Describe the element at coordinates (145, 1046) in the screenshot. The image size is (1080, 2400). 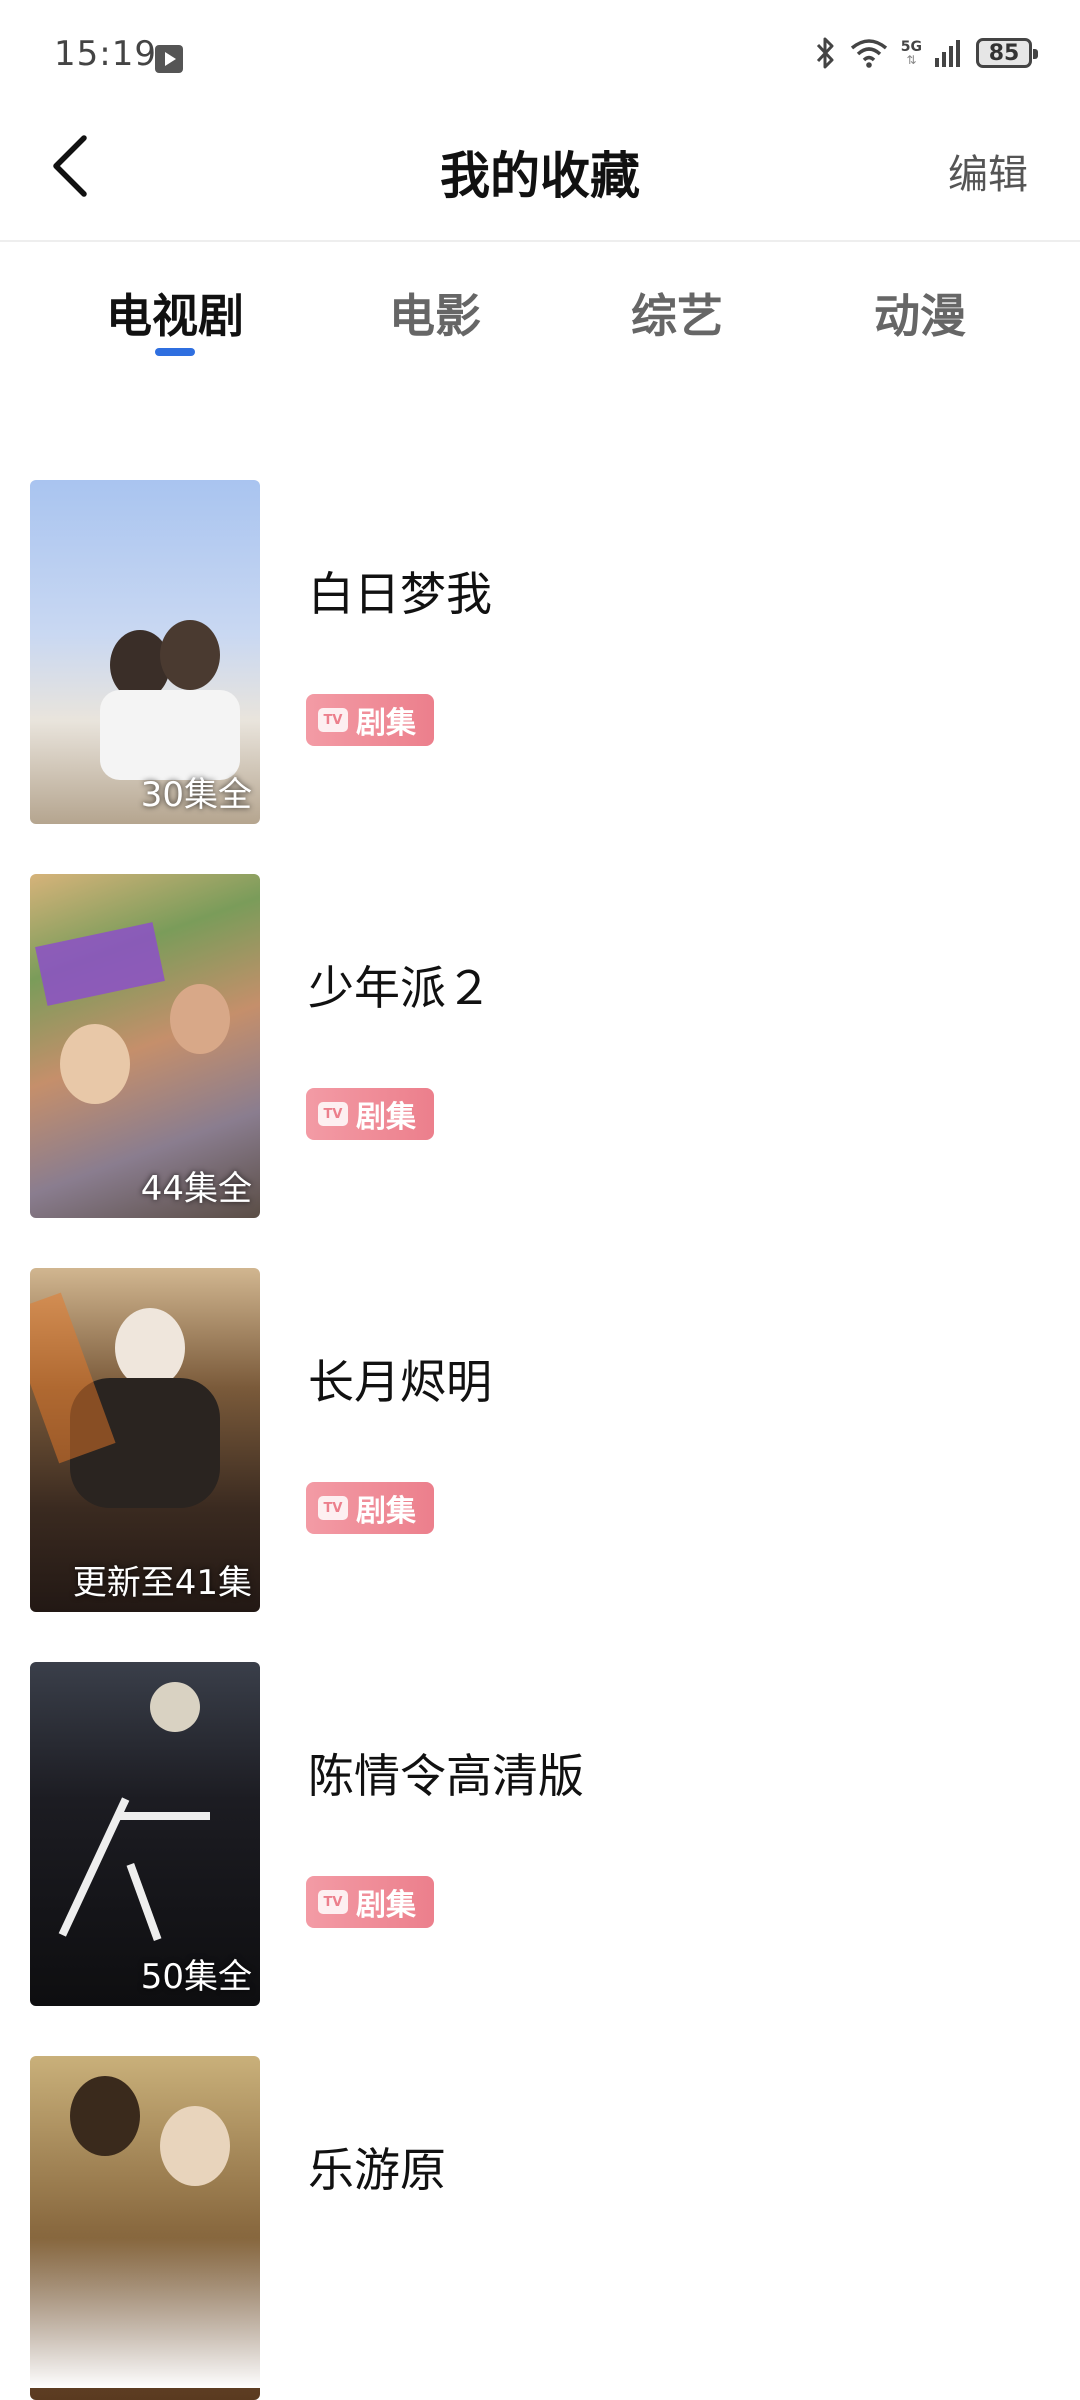
I see `poster-image: 44集全` at that location.